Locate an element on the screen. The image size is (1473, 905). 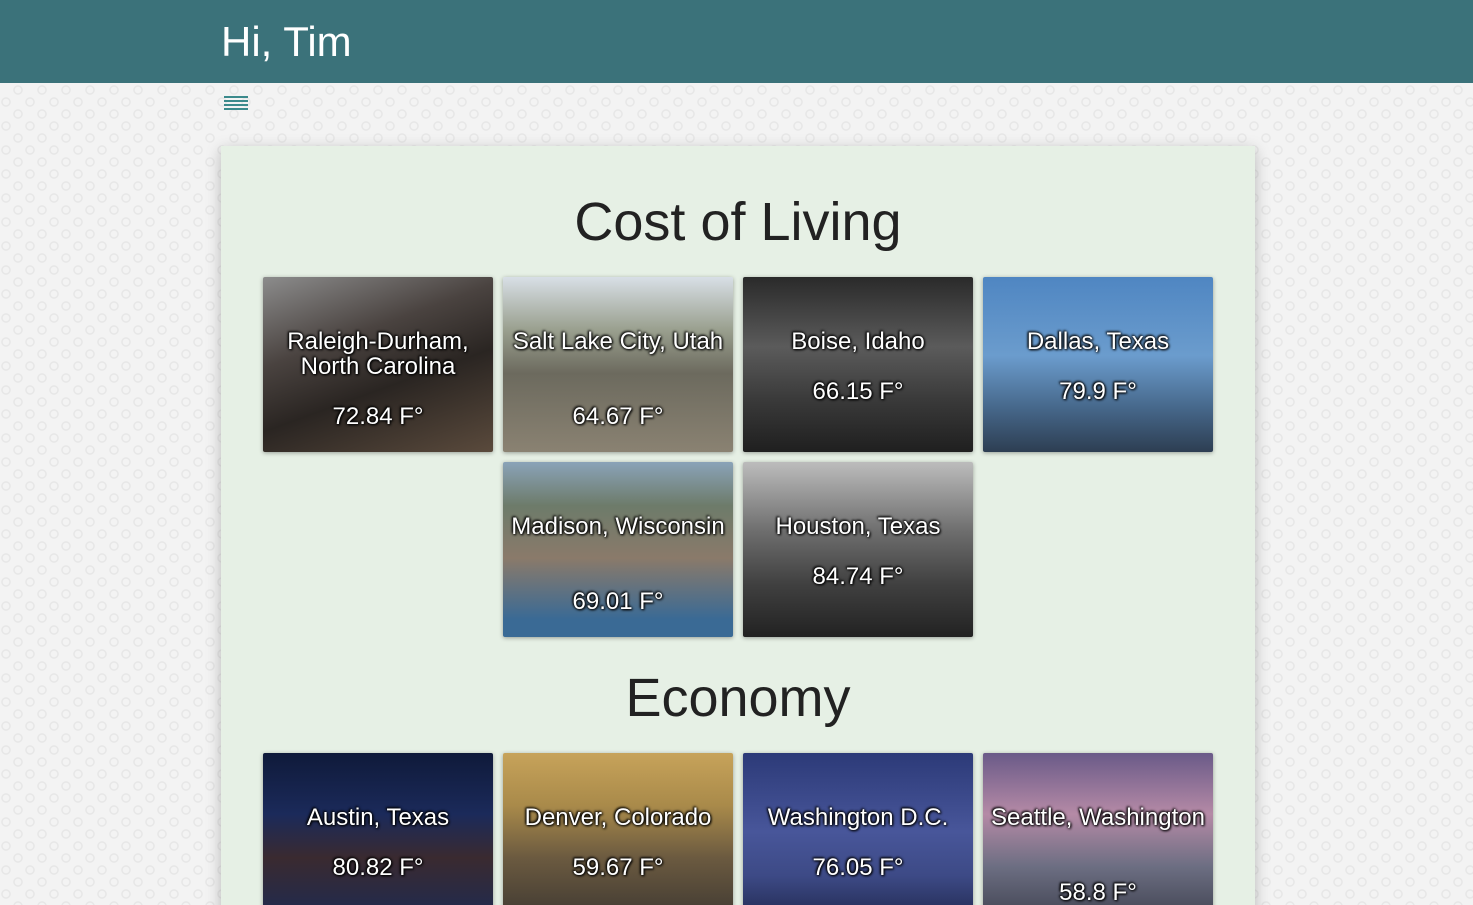
greeting-title: Hi, Tim is located at coordinates (286, 41).